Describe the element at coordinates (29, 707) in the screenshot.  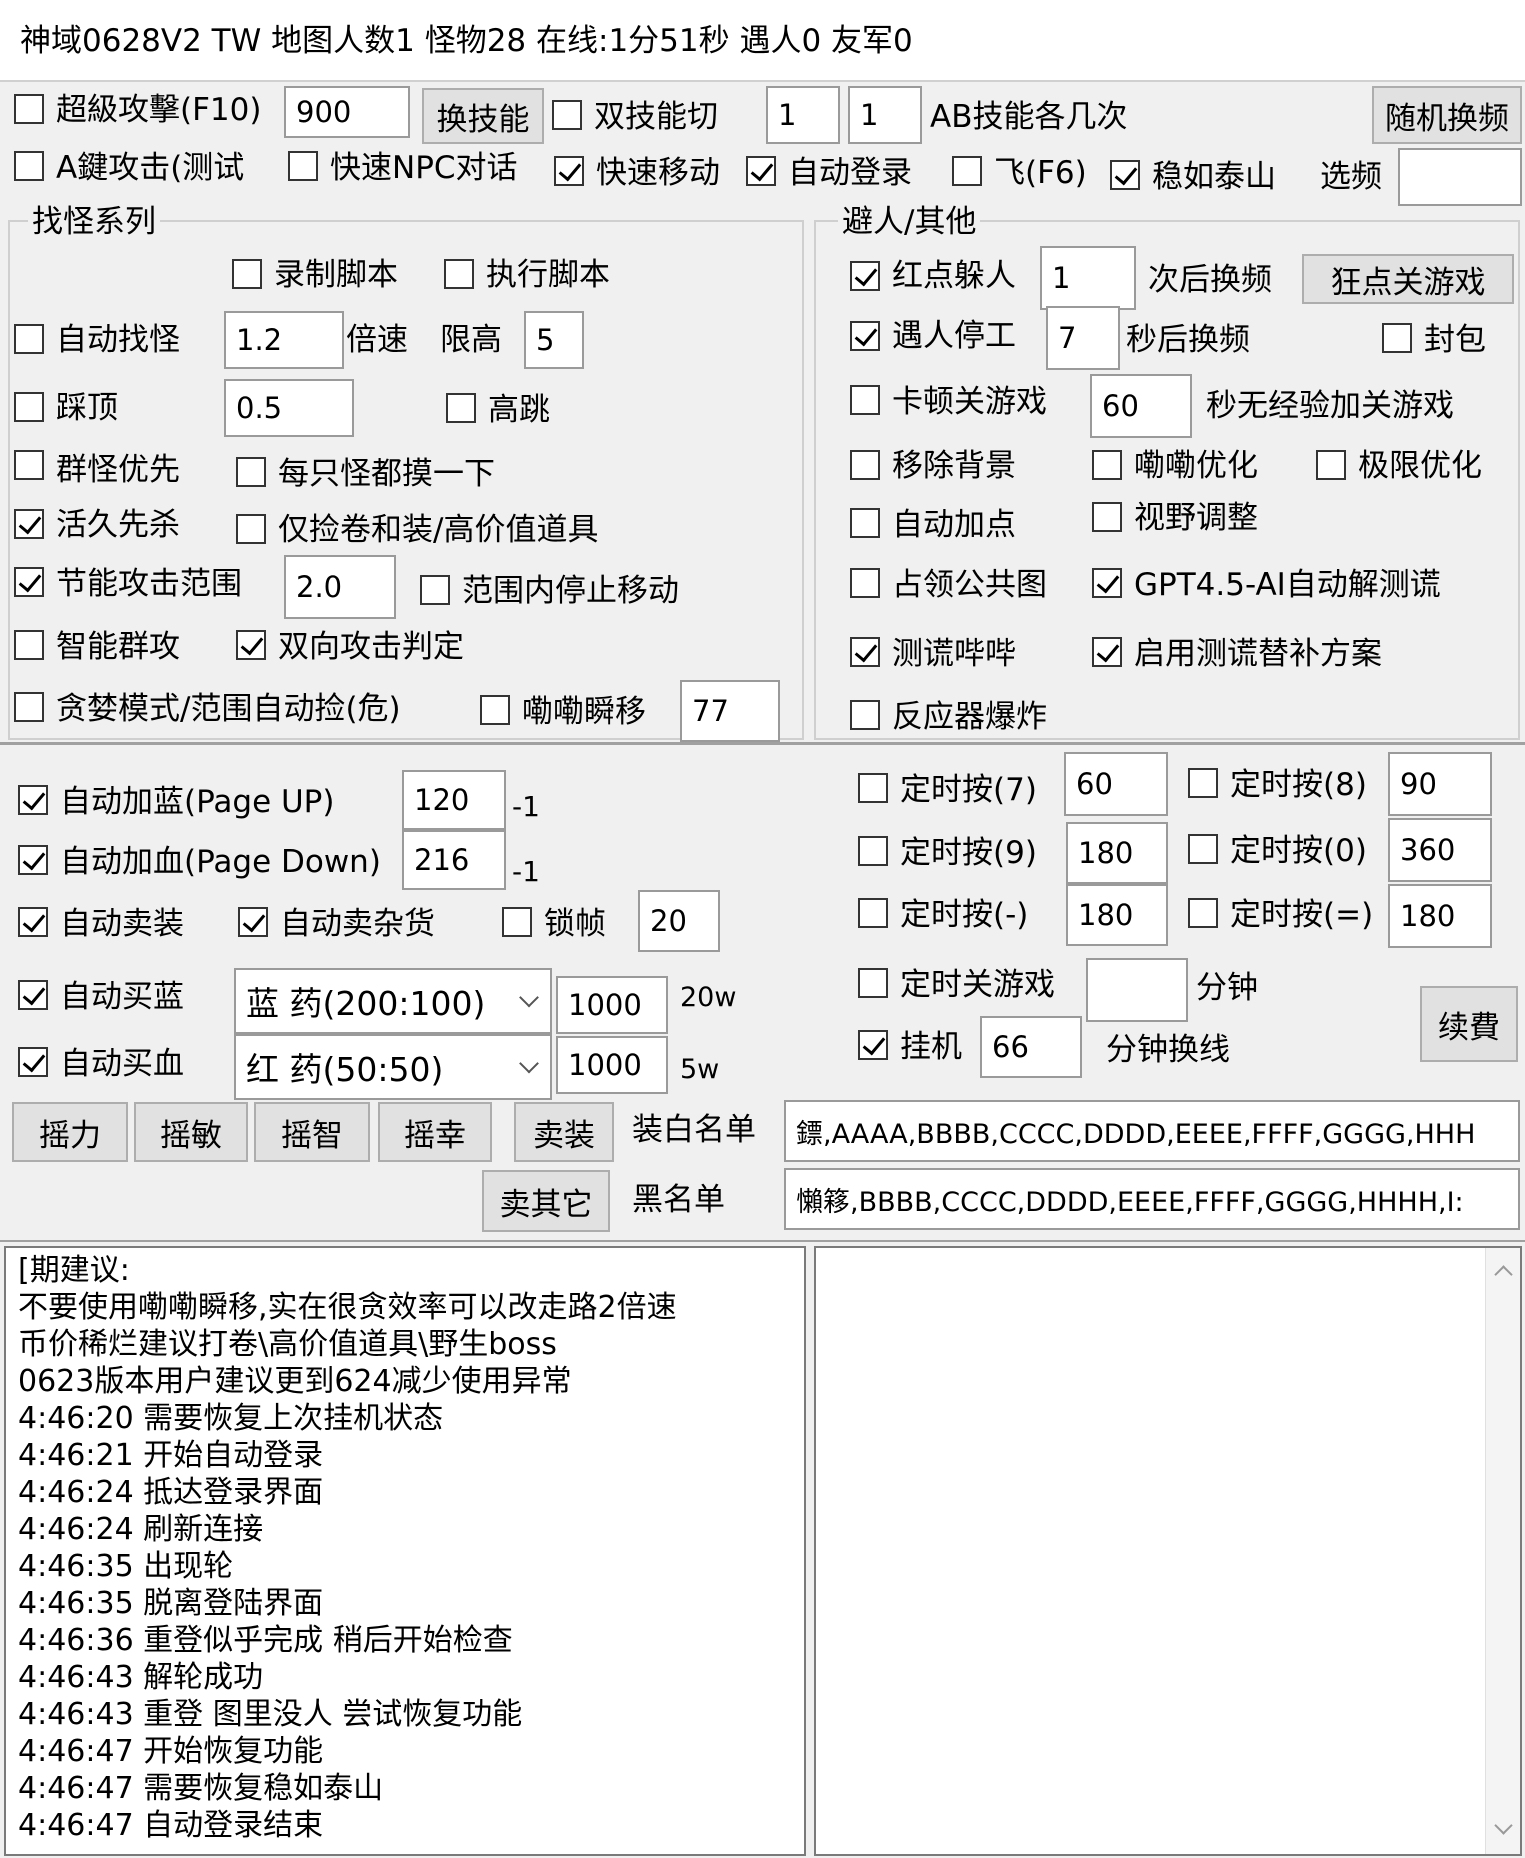
I see `greedy-checkbox` at that location.